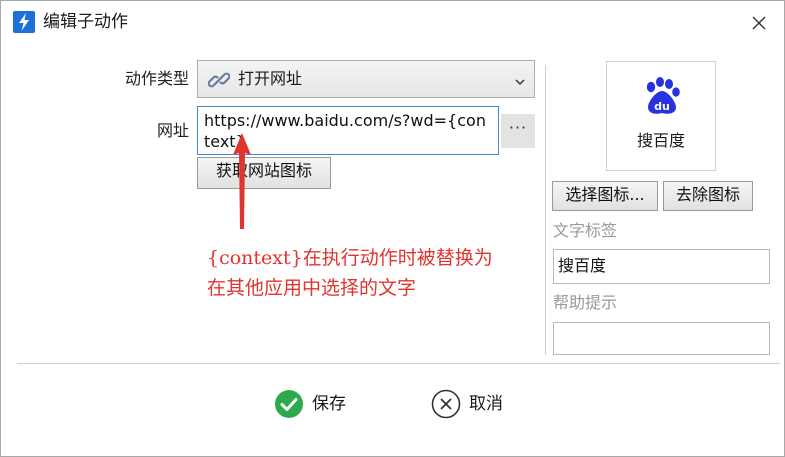 This screenshot has width=785, height=457. I want to click on action-type-value: 打开网址, so click(270, 78).